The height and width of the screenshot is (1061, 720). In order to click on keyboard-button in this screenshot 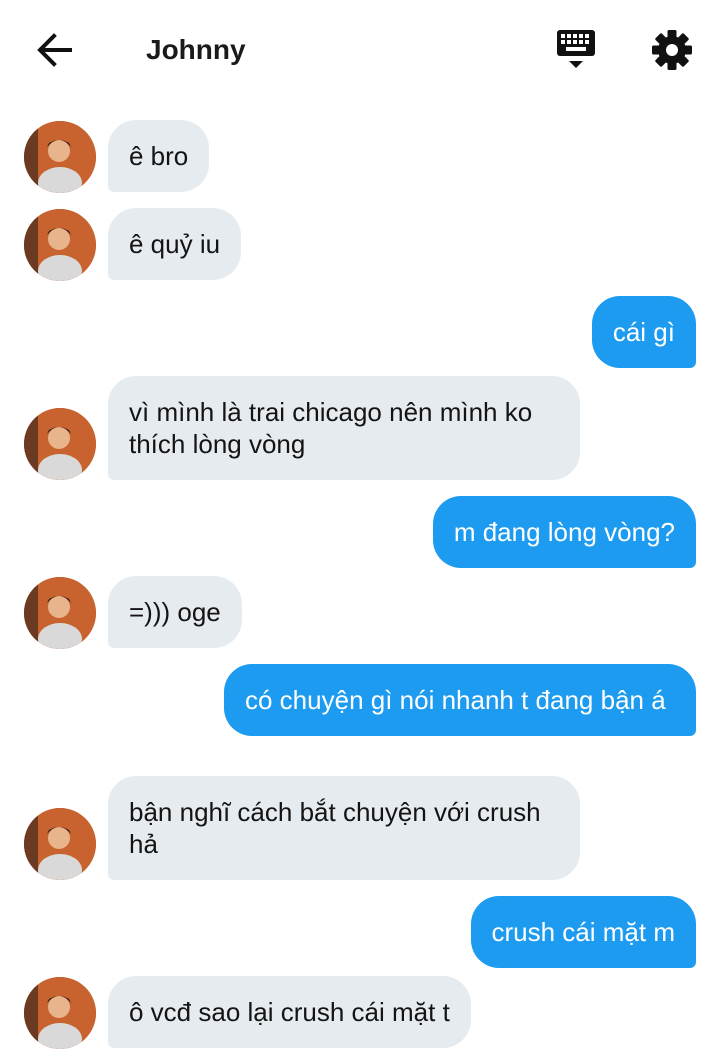, I will do `click(576, 50)`.